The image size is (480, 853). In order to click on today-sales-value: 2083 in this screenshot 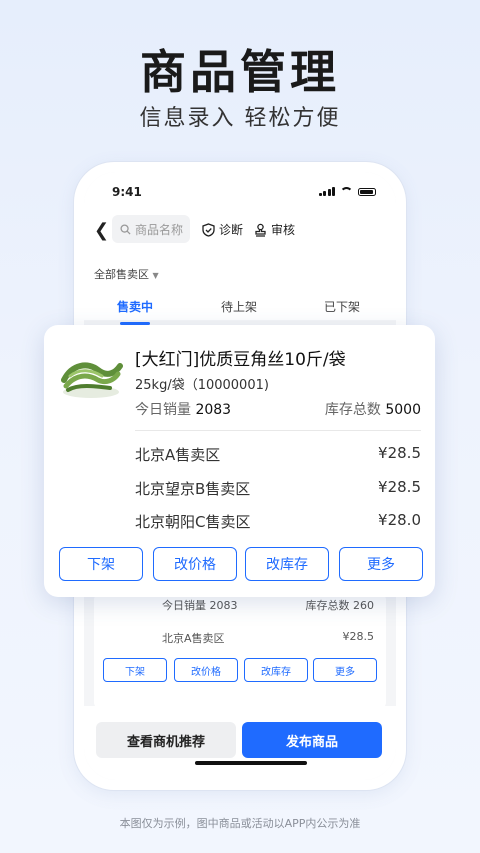, I will do `click(213, 410)`.